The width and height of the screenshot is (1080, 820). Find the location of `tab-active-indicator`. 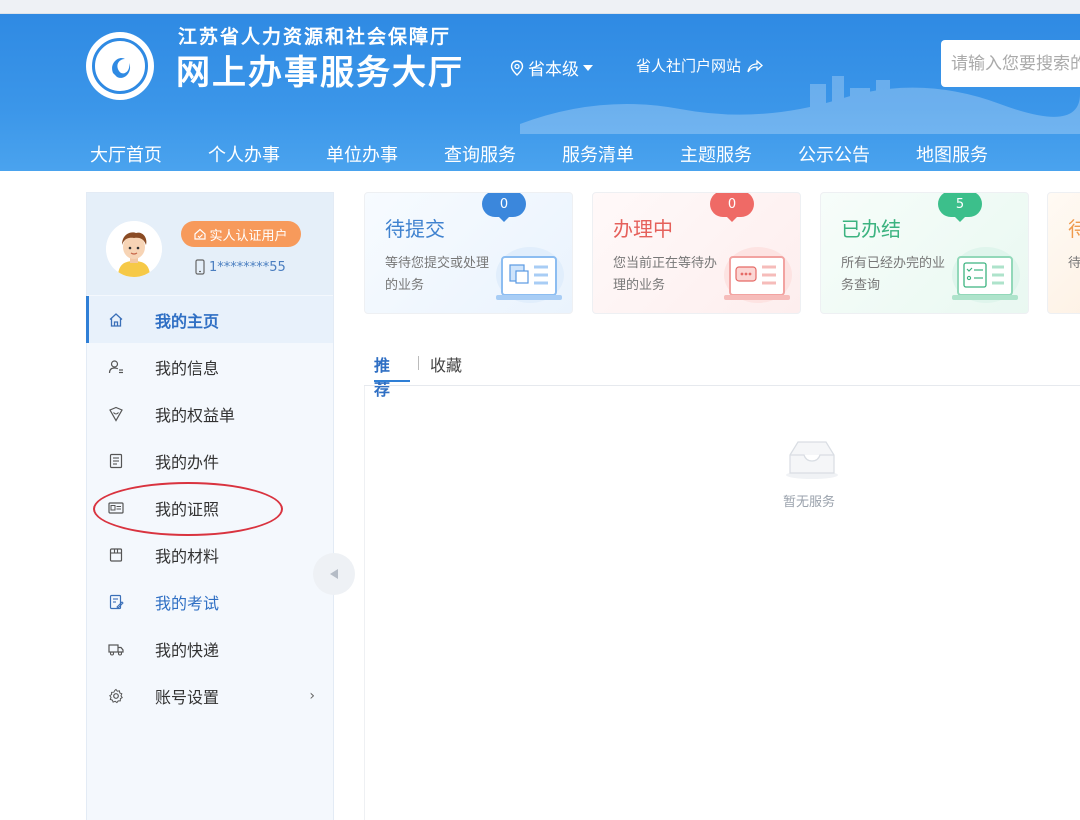

tab-active-indicator is located at coordinates (392, 381).